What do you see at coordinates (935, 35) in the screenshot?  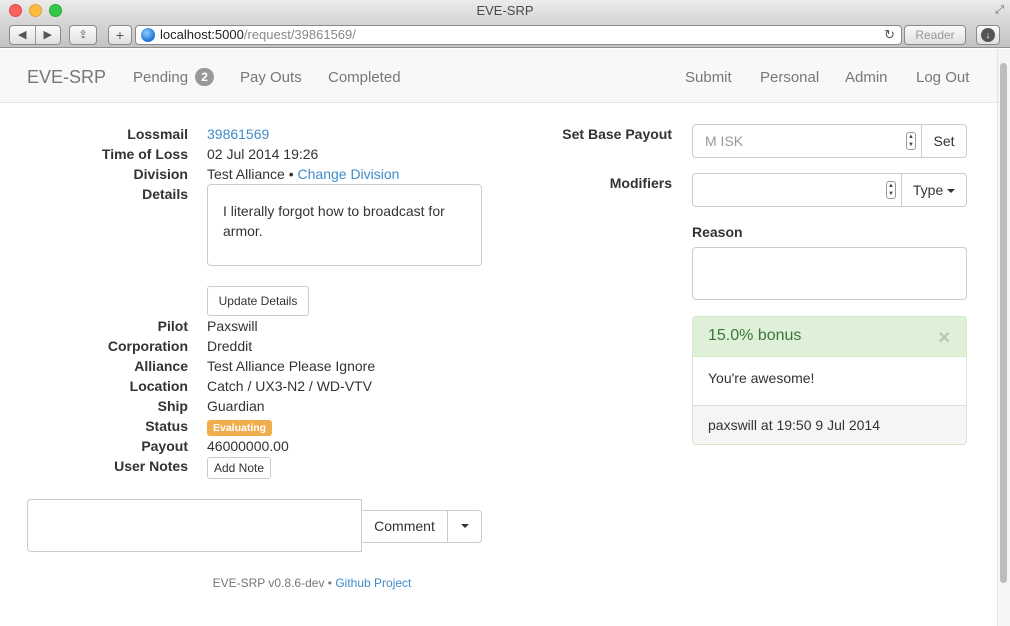 I see `reader-button: Reader` at bounding box center [935, 35].